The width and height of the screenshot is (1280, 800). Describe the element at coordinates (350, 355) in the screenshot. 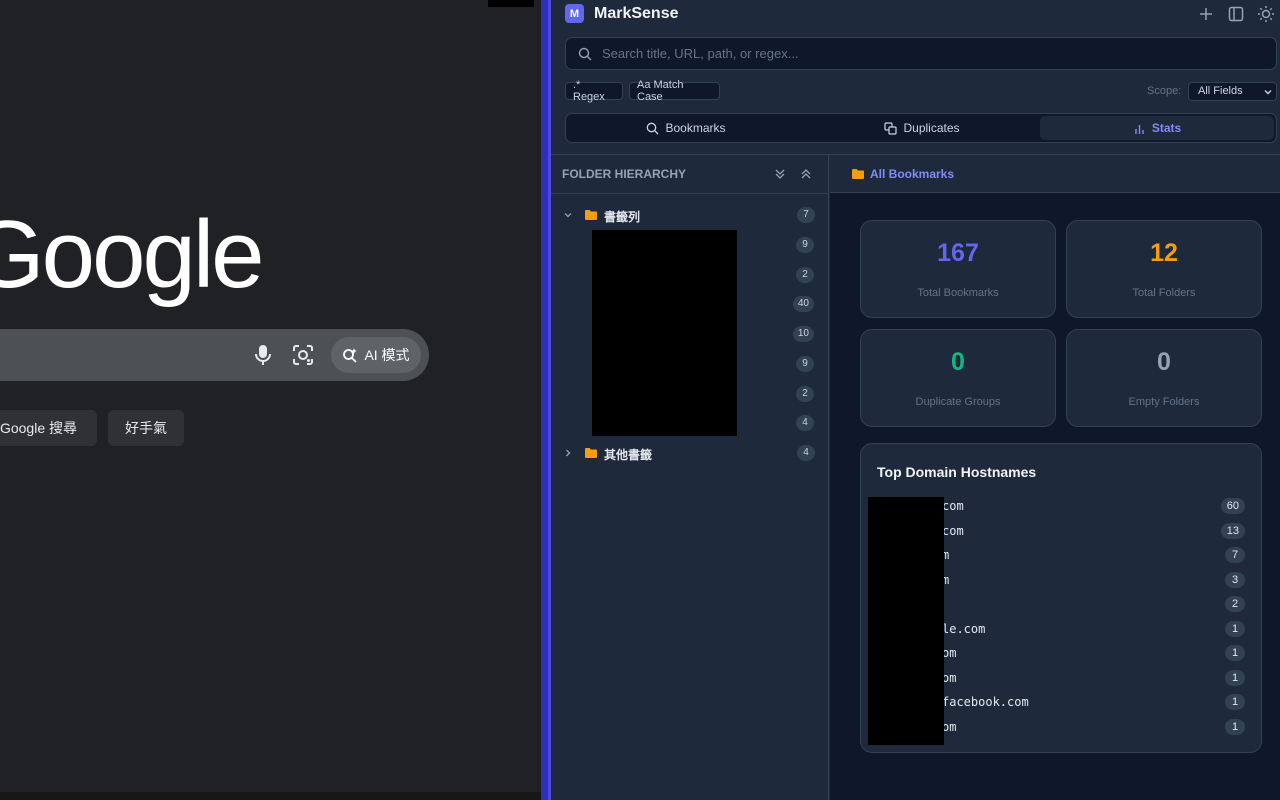

I see `ai-search-icon` at that location.